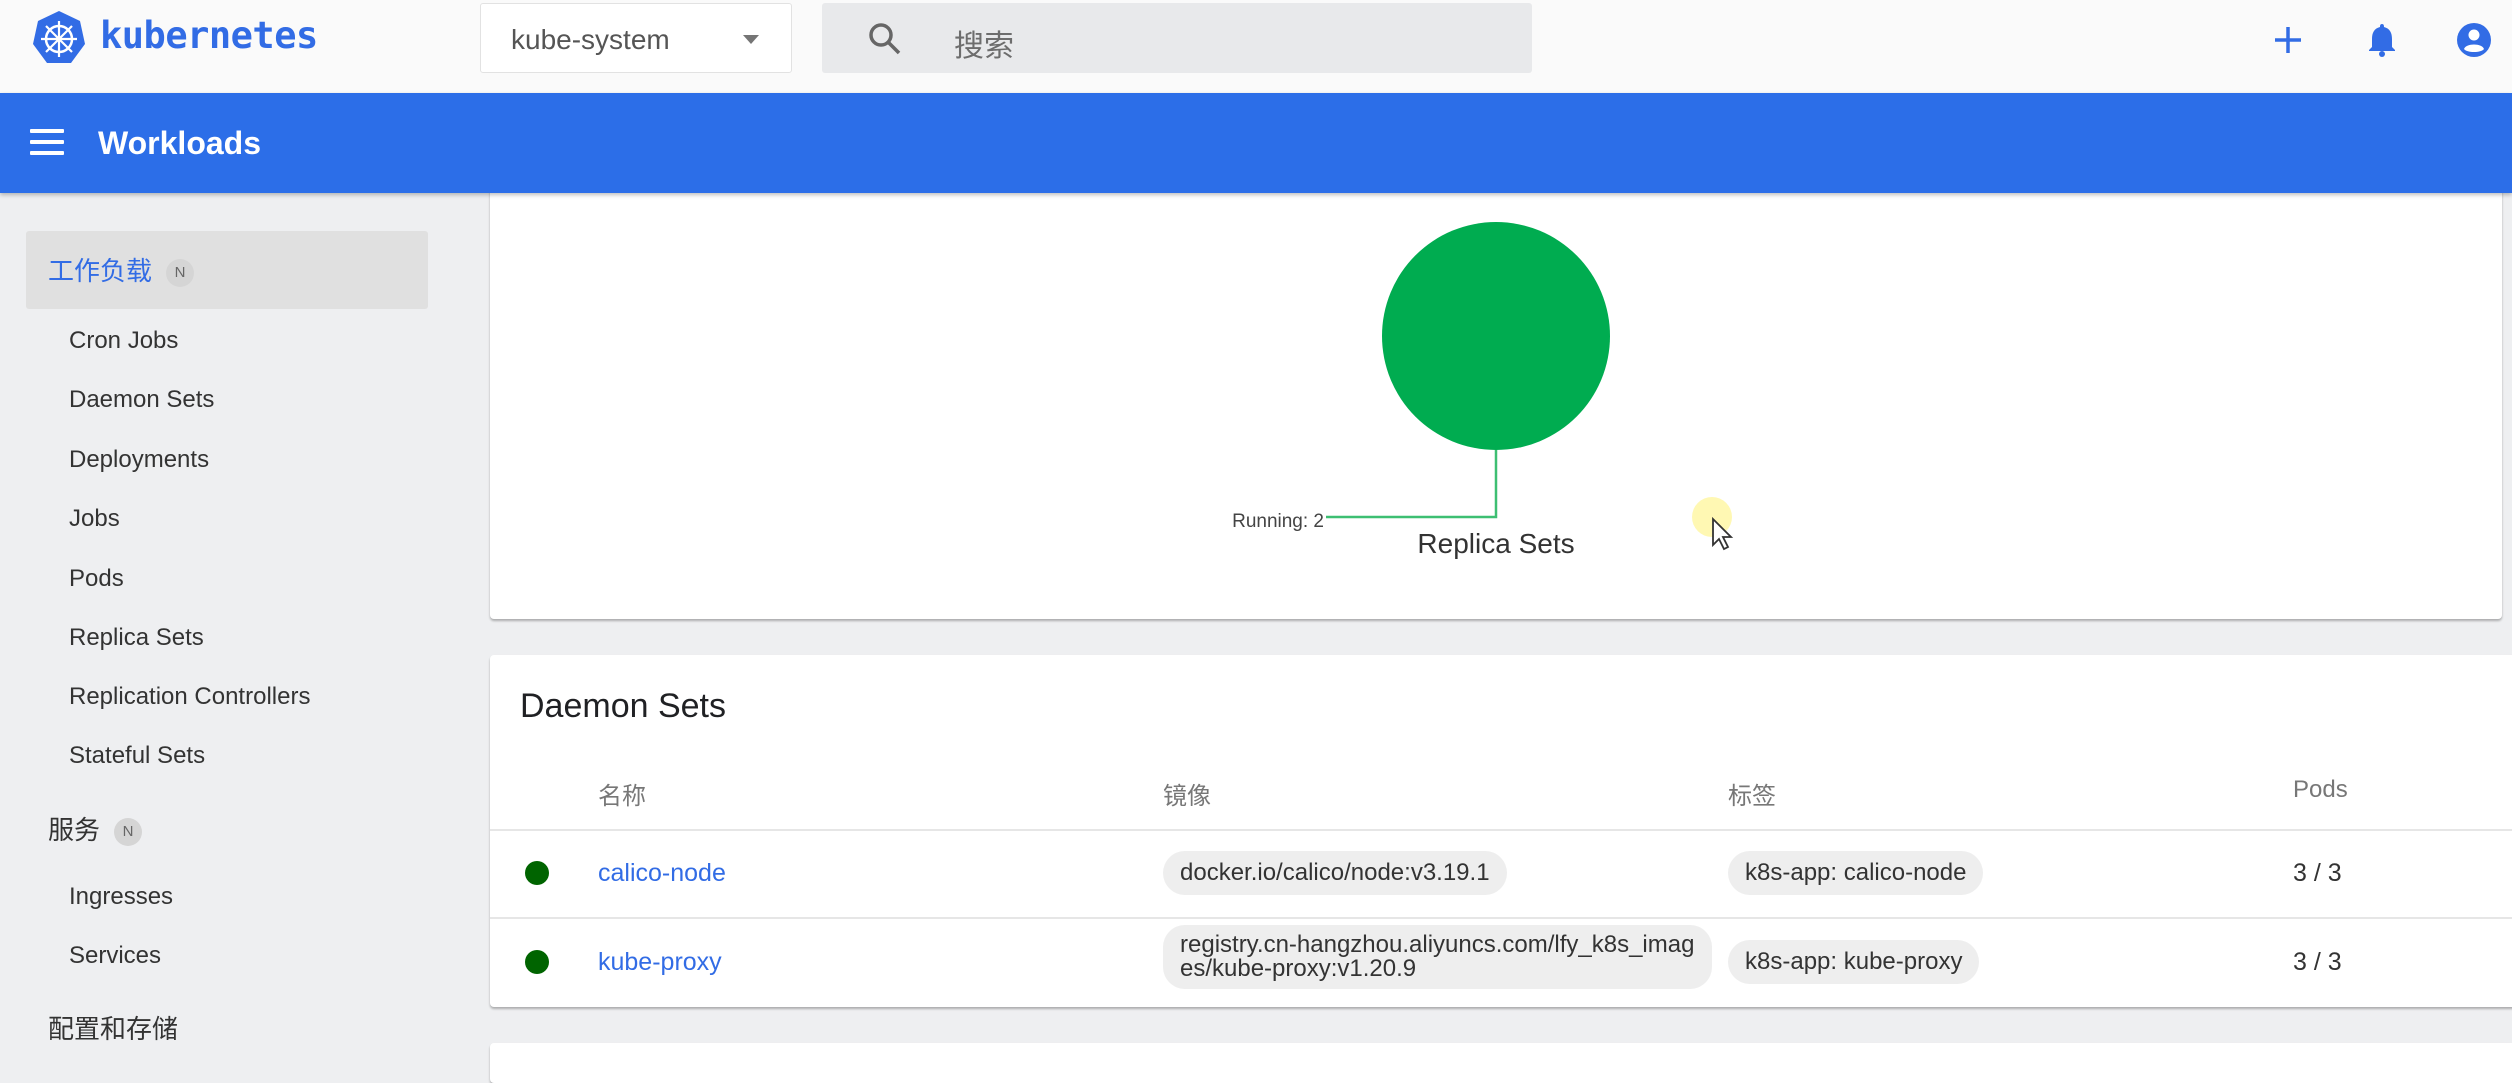  What do you see at coordinates (1501, 1063) in the screenshot?
I see `next-section-card` at bounding box center [1501, 1063].